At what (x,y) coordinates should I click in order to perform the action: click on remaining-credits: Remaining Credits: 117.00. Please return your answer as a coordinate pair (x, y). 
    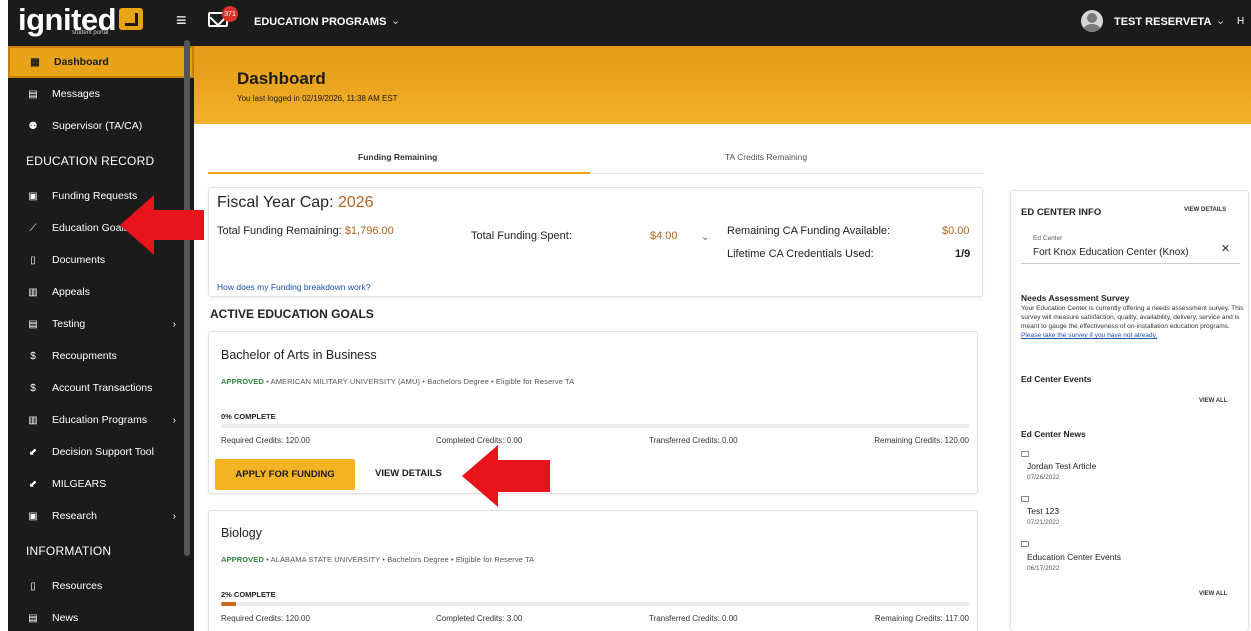
    Looking at the image, I should click on (921, 618).